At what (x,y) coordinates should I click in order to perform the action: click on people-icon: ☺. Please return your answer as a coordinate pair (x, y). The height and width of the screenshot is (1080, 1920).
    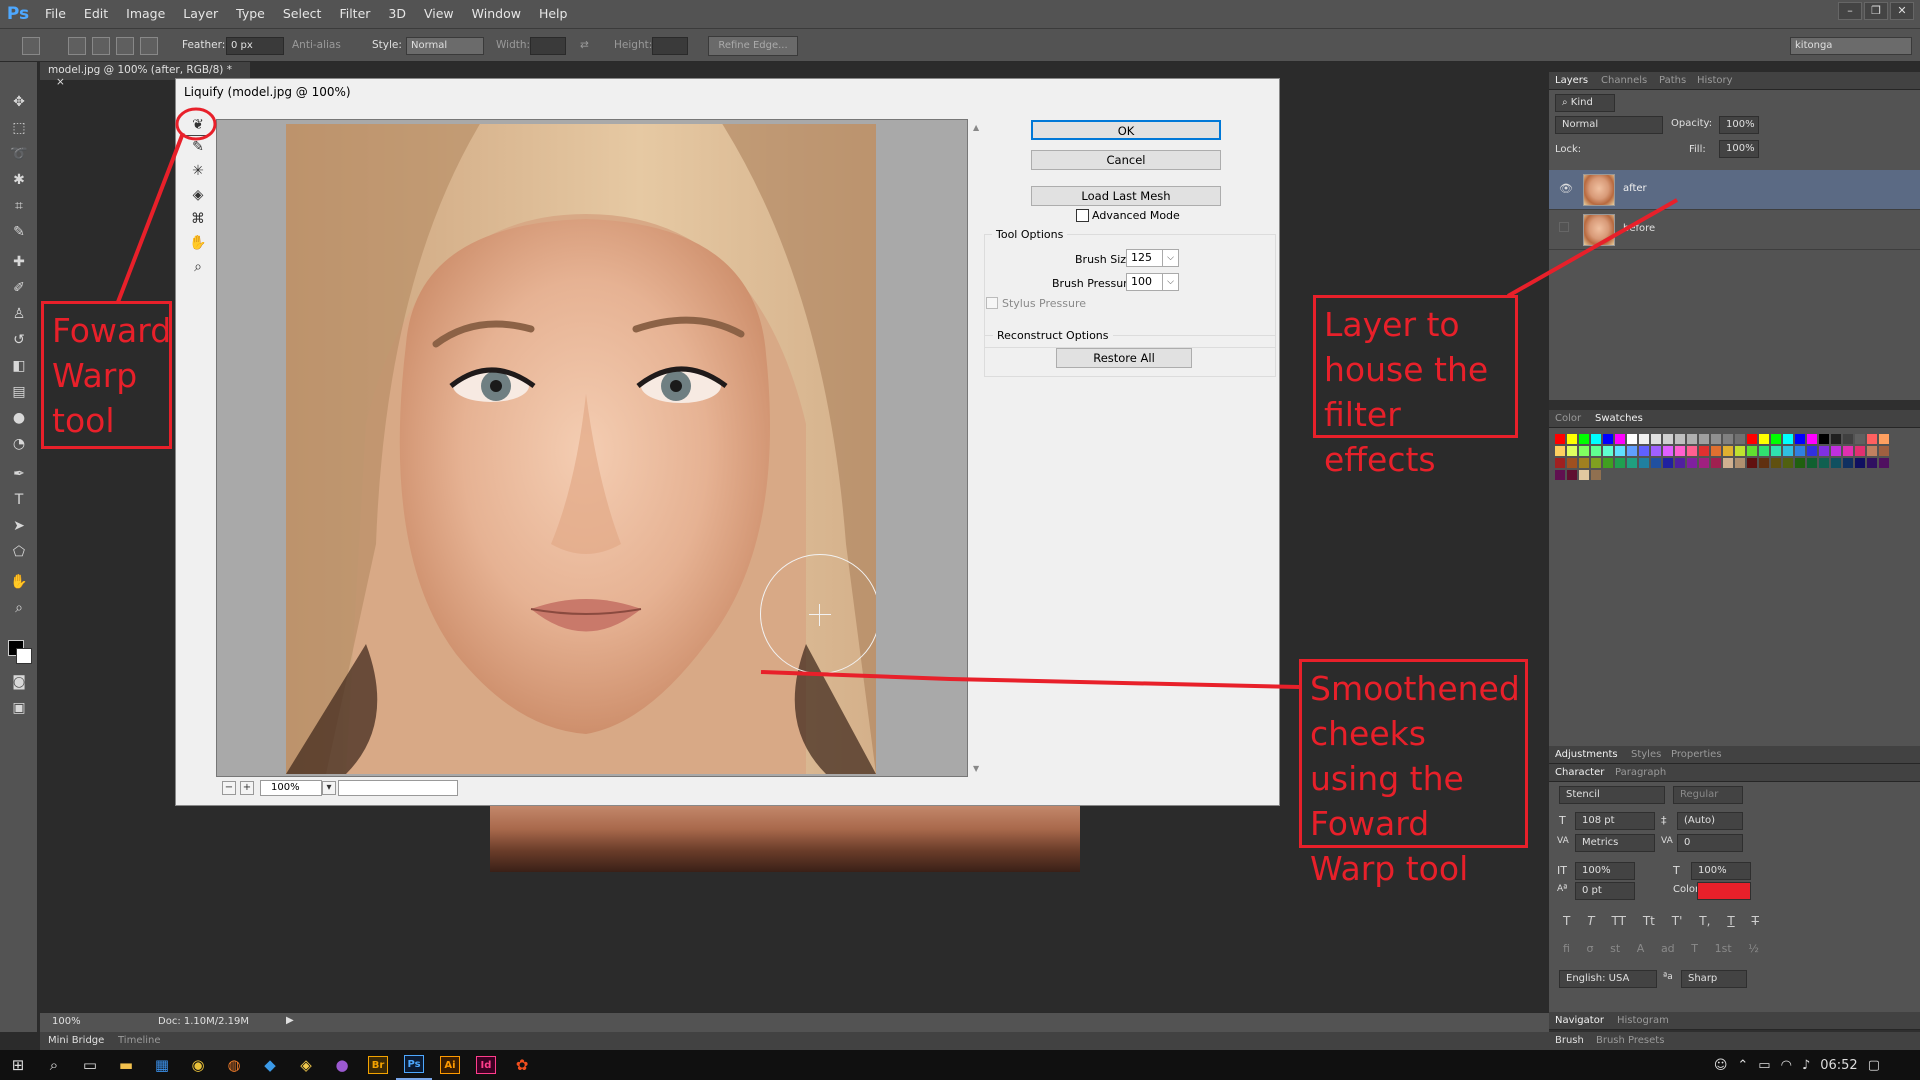
    Looking at the image, I should click on (1721, 1065).